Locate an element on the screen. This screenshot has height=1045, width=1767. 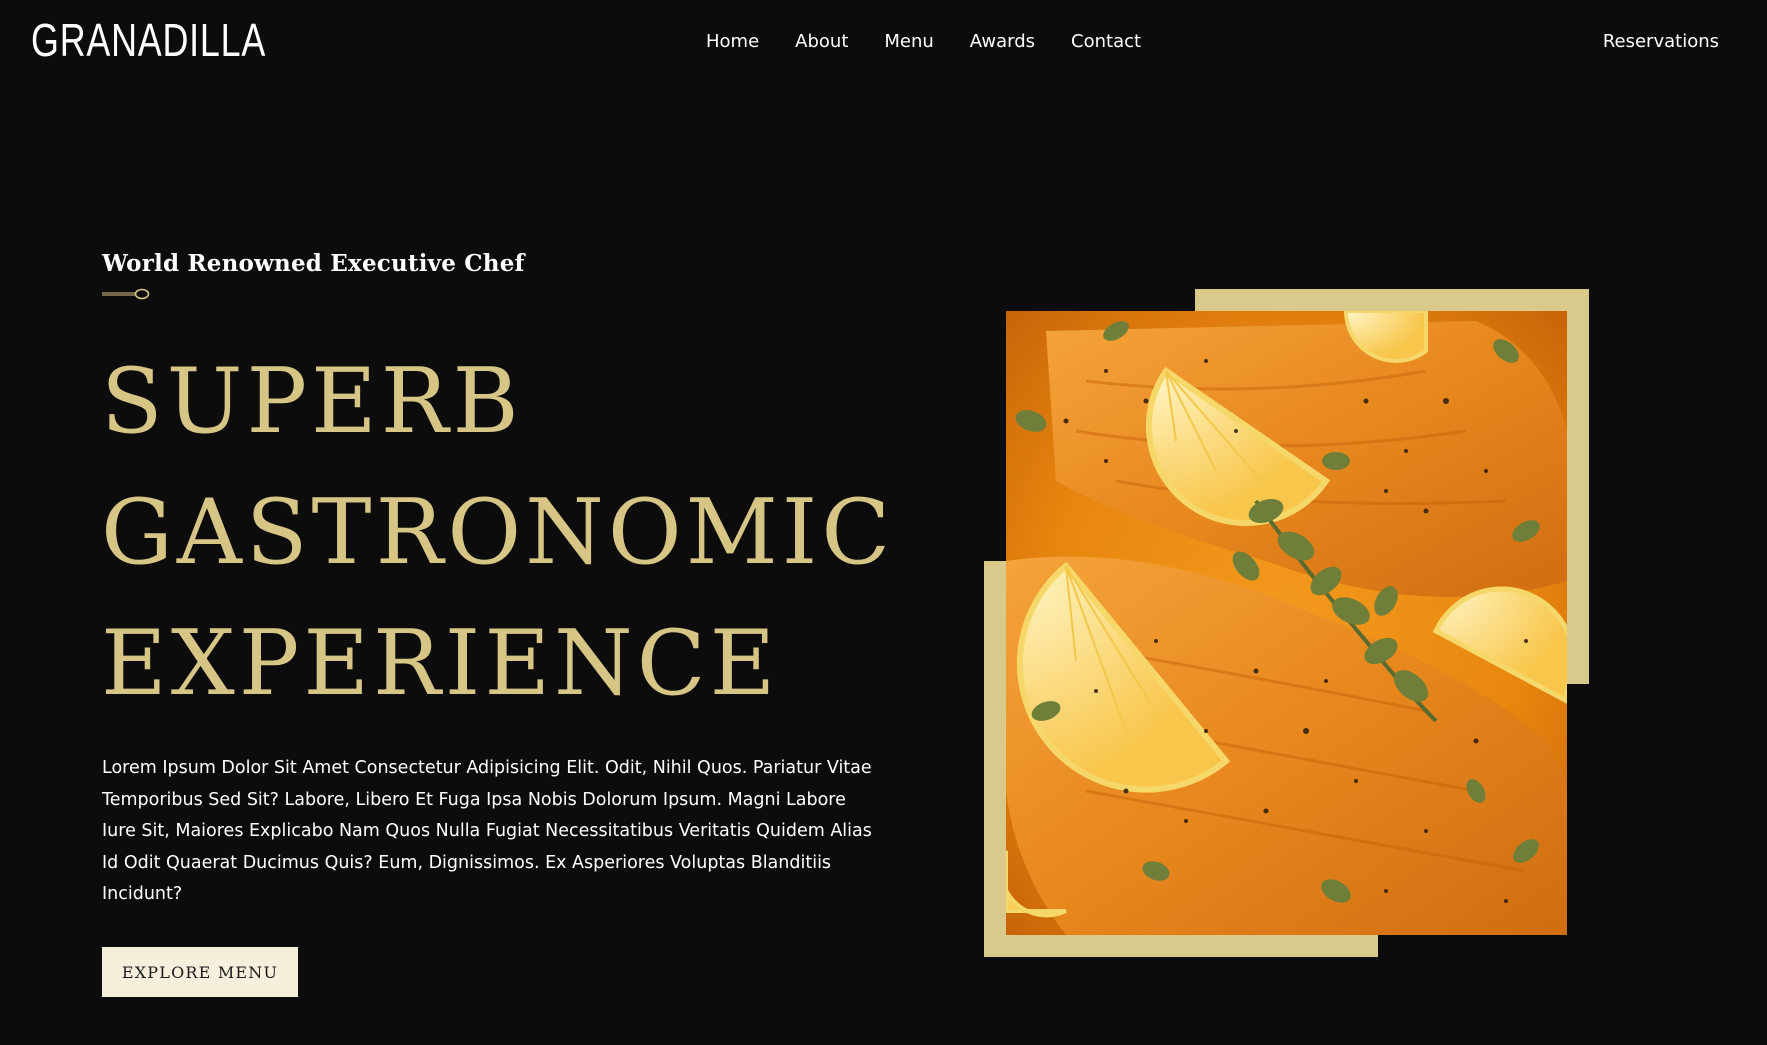
nav-item-about: About is located at coordinates (821, 42).